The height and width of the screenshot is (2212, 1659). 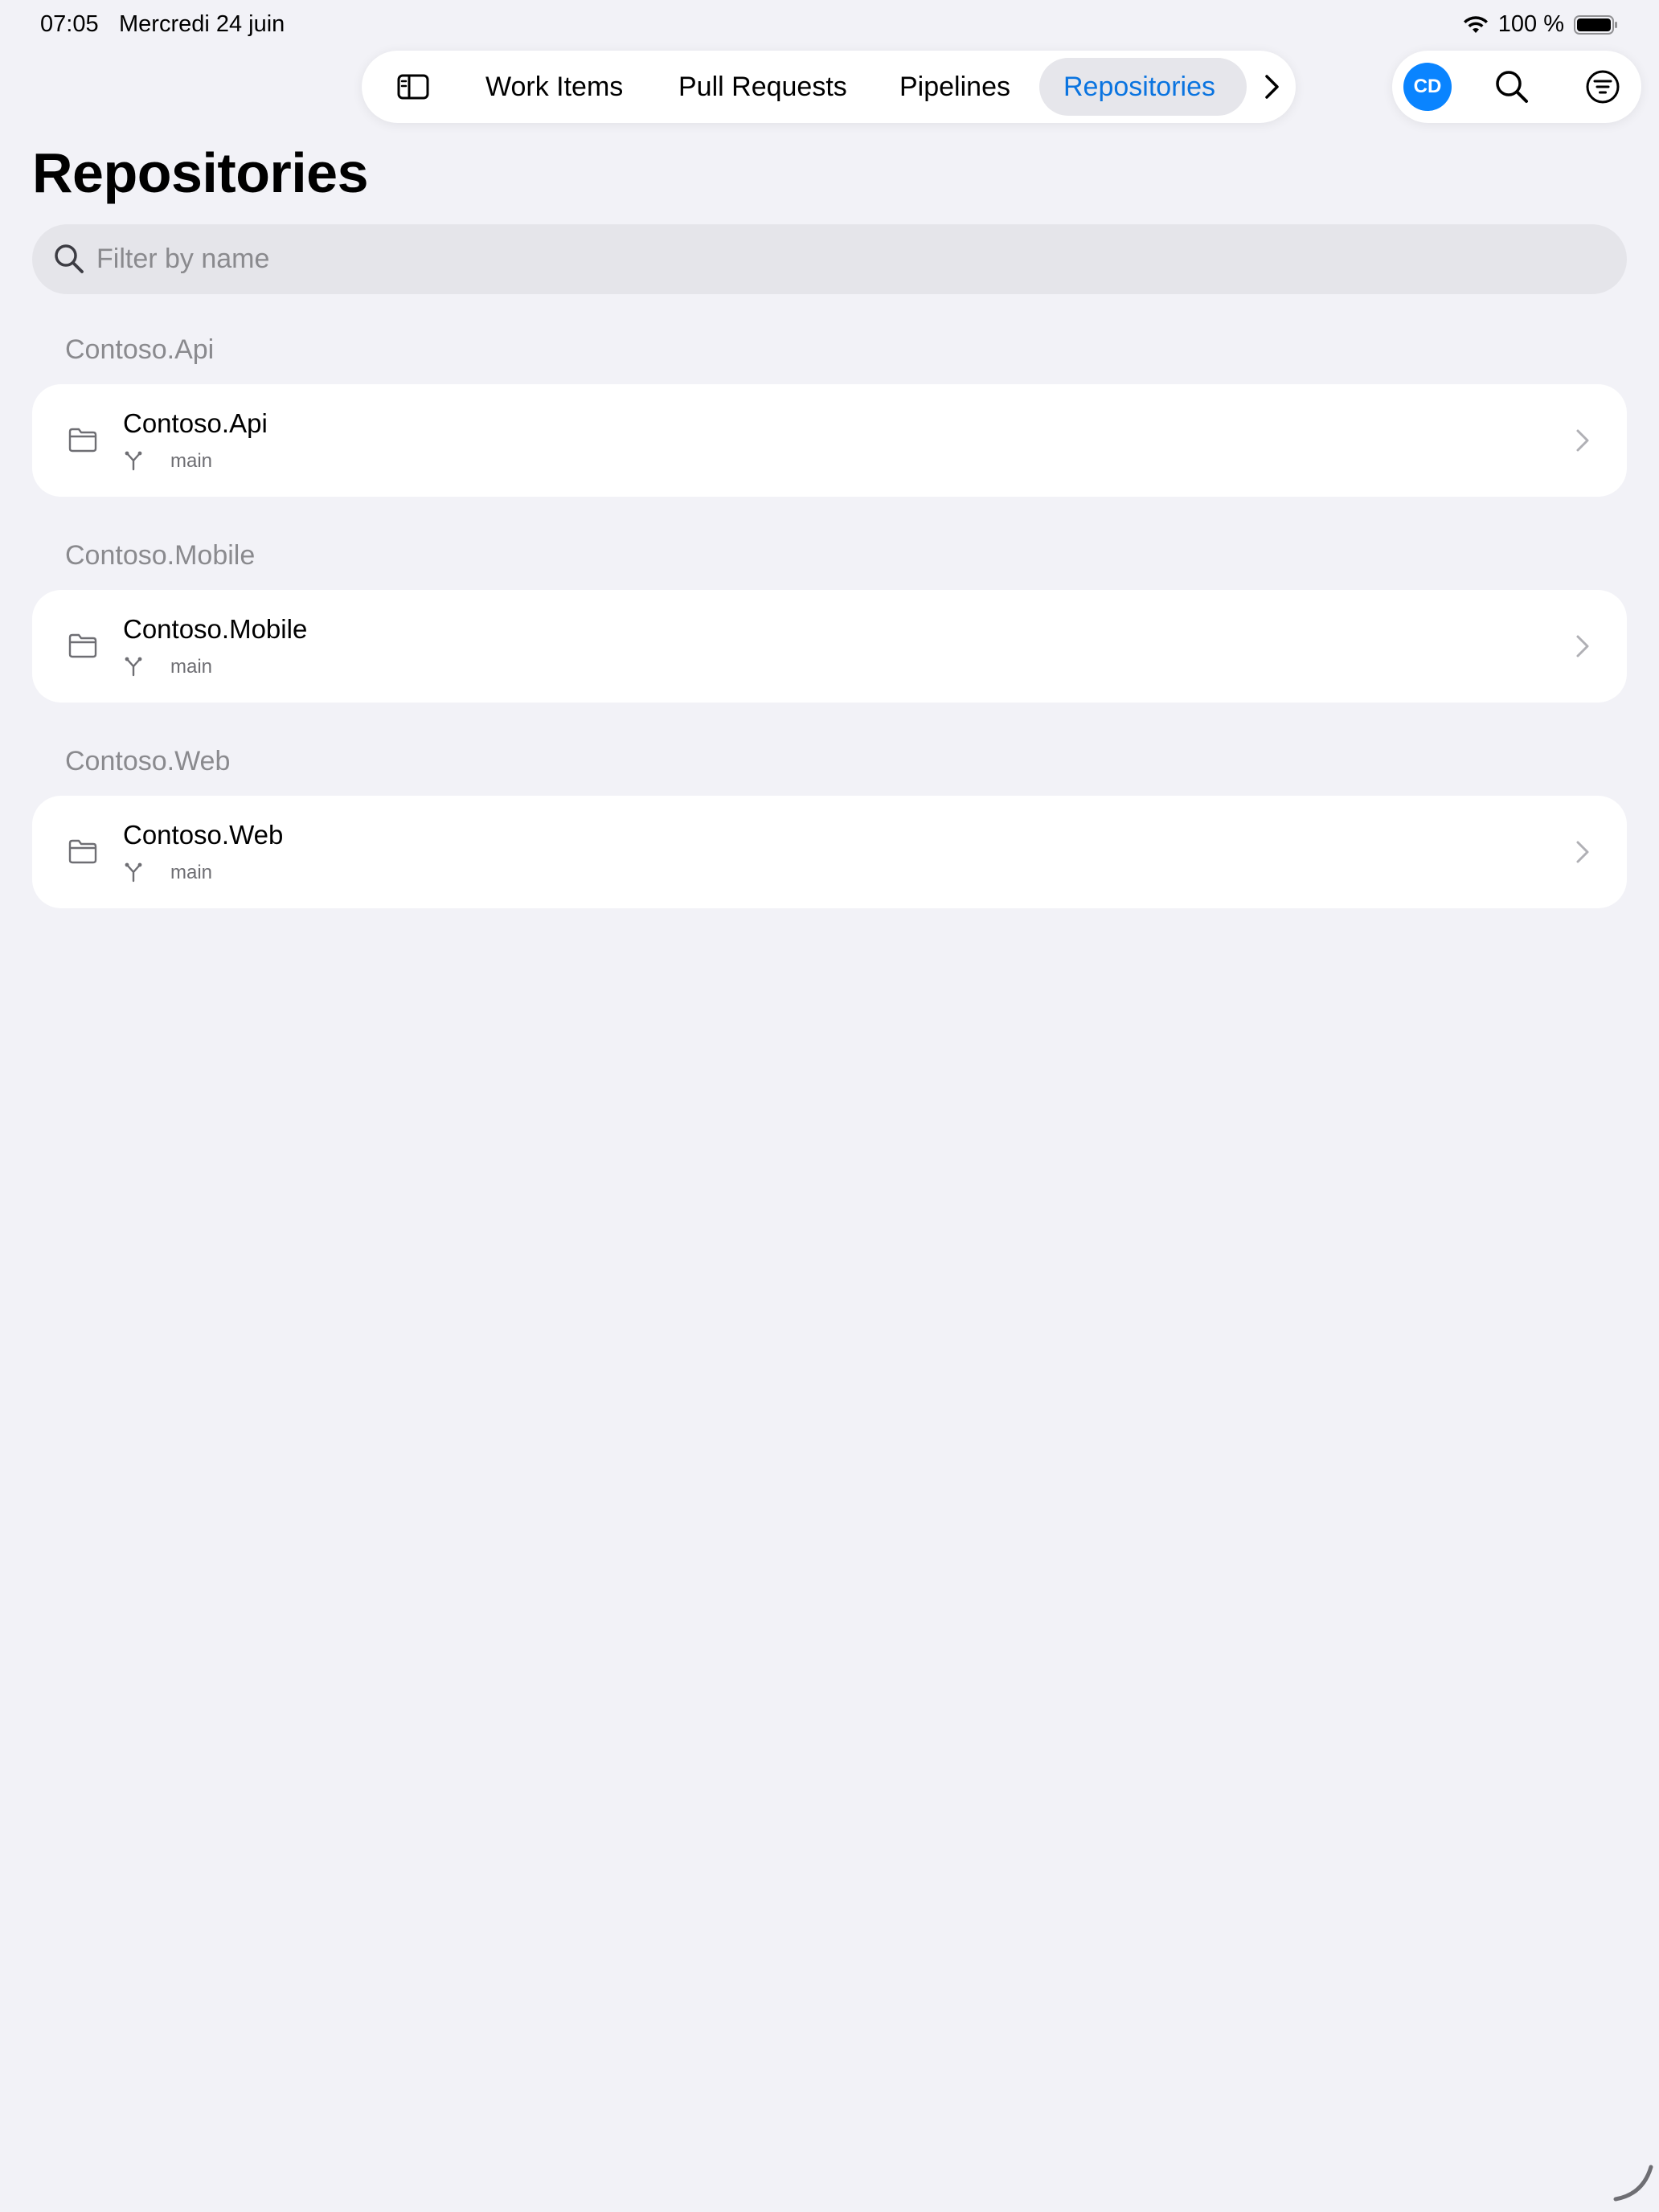 What do you see at coordinates (148, 761) in the screenshot?
I see `section-header: Contoso.Web` at bounding box center [148, 761].